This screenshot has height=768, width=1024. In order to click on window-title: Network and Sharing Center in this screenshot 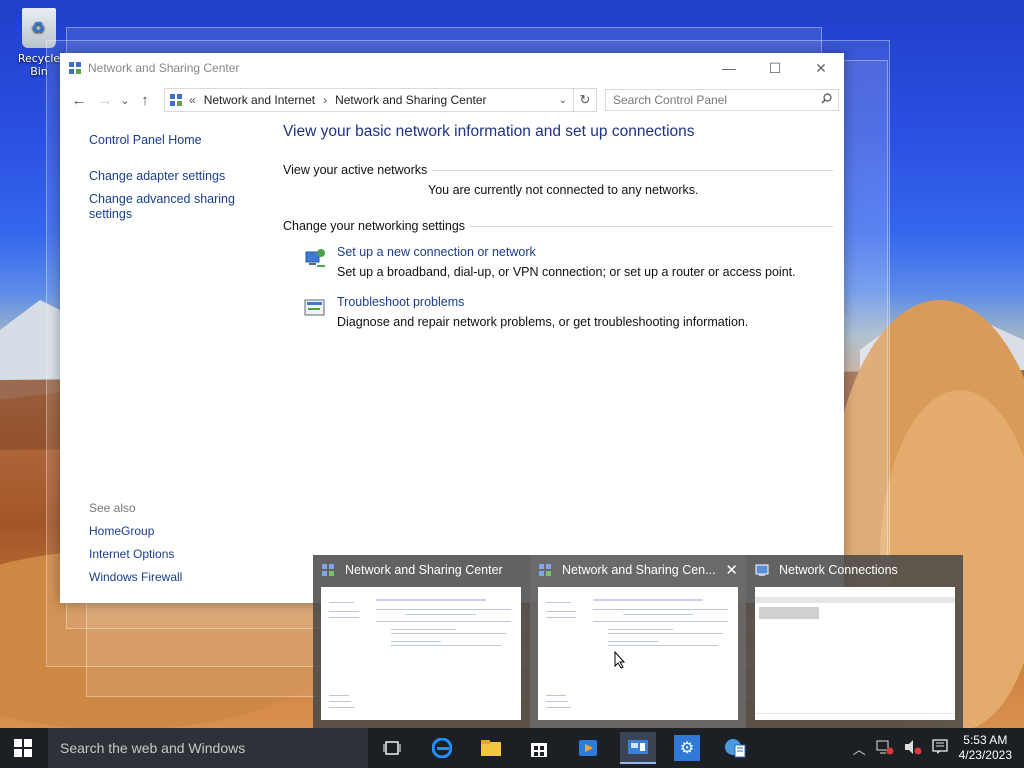, I will do `click(164, 68)`.